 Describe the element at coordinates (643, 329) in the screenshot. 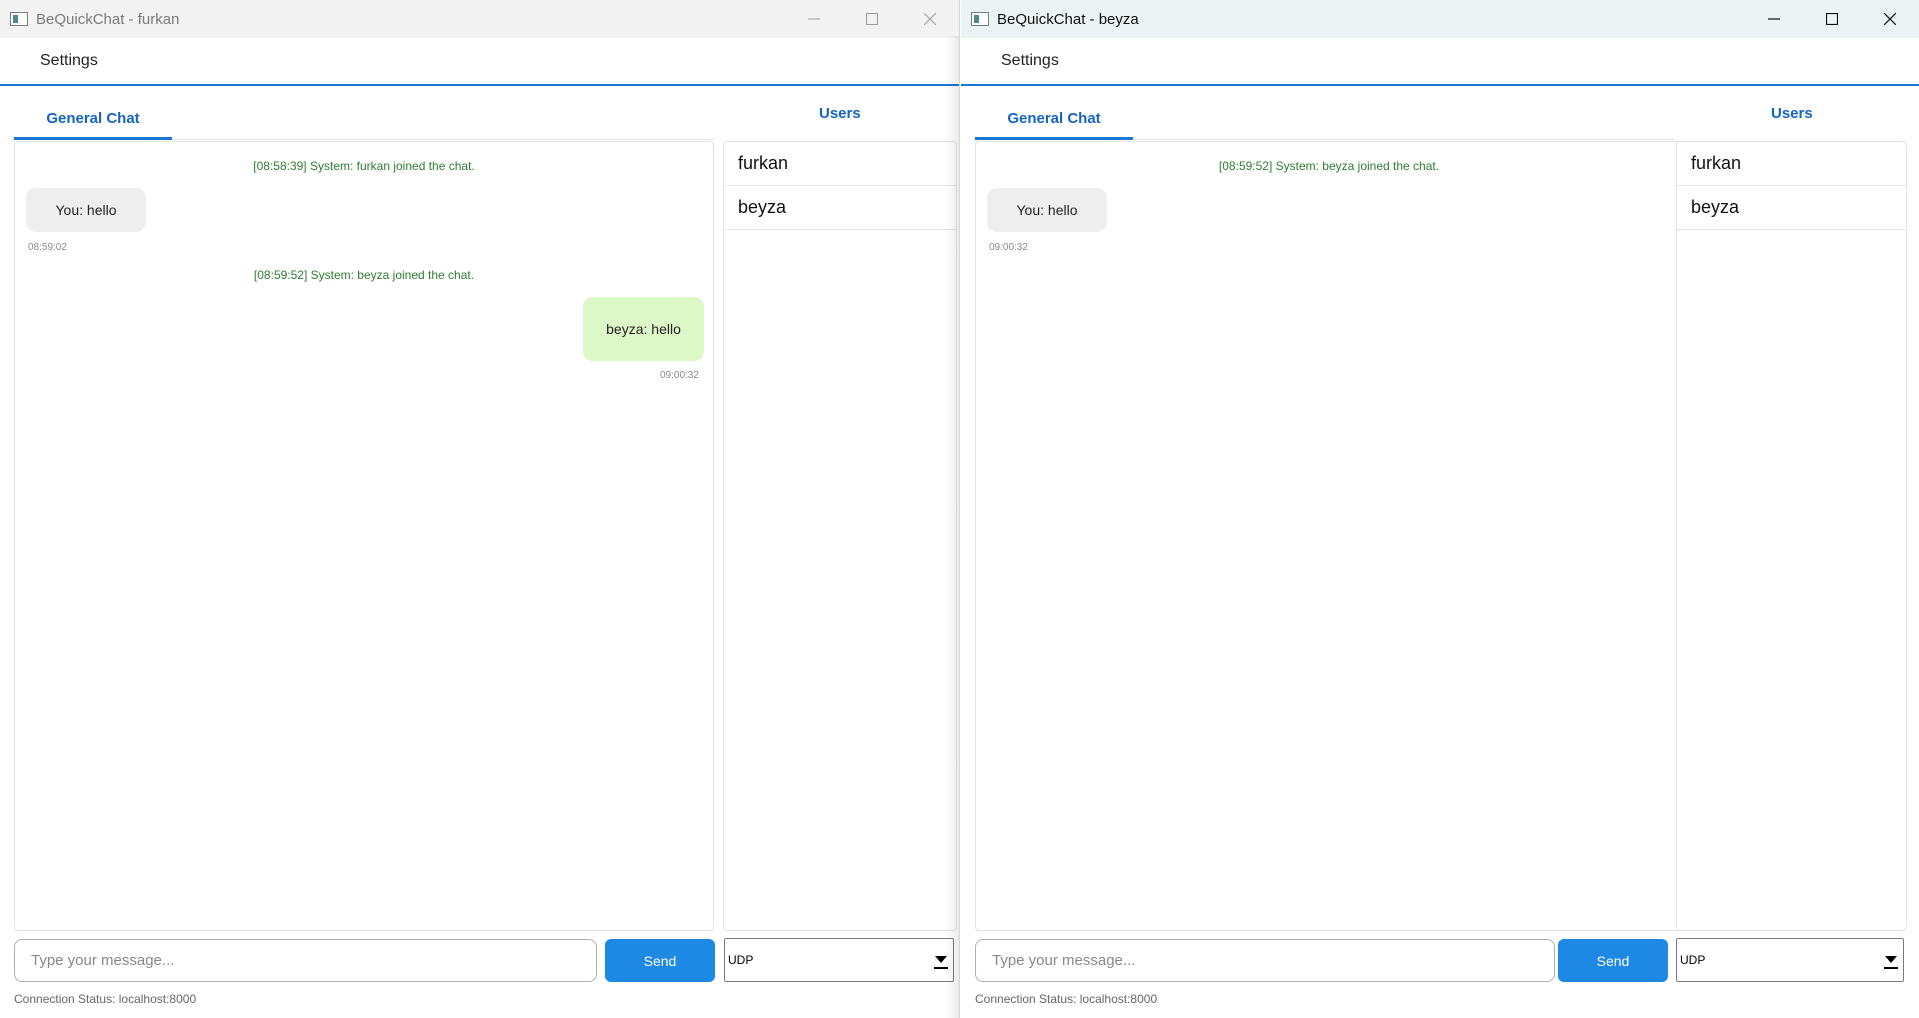

I see `incoming-message-bubble: beyza: hello` at that location.